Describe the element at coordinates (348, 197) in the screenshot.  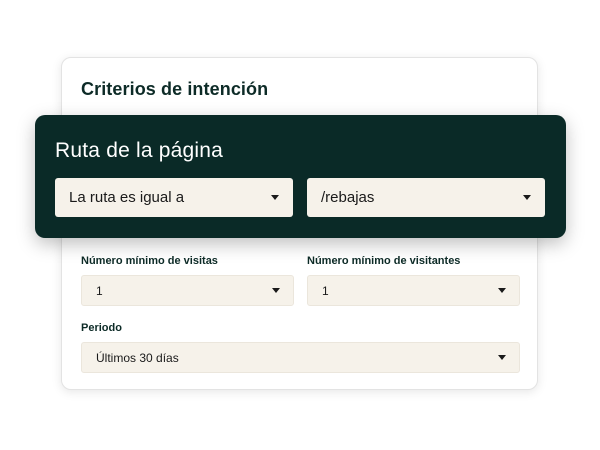
I see `route-path-value: /rebajas` at that location.